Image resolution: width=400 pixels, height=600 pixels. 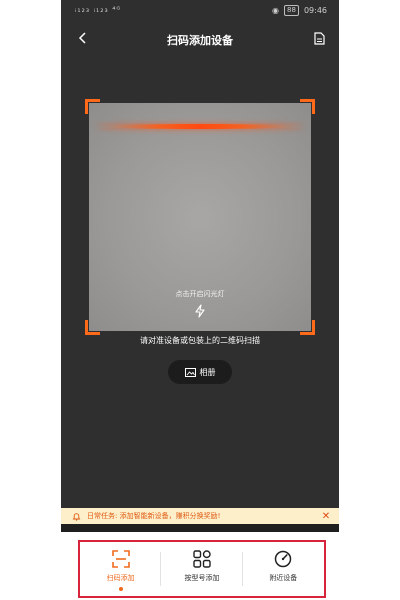 What do you see at coordinates (200, 528) in the screenshot?
I see `divider-strip` at bounding box center [200, 528].